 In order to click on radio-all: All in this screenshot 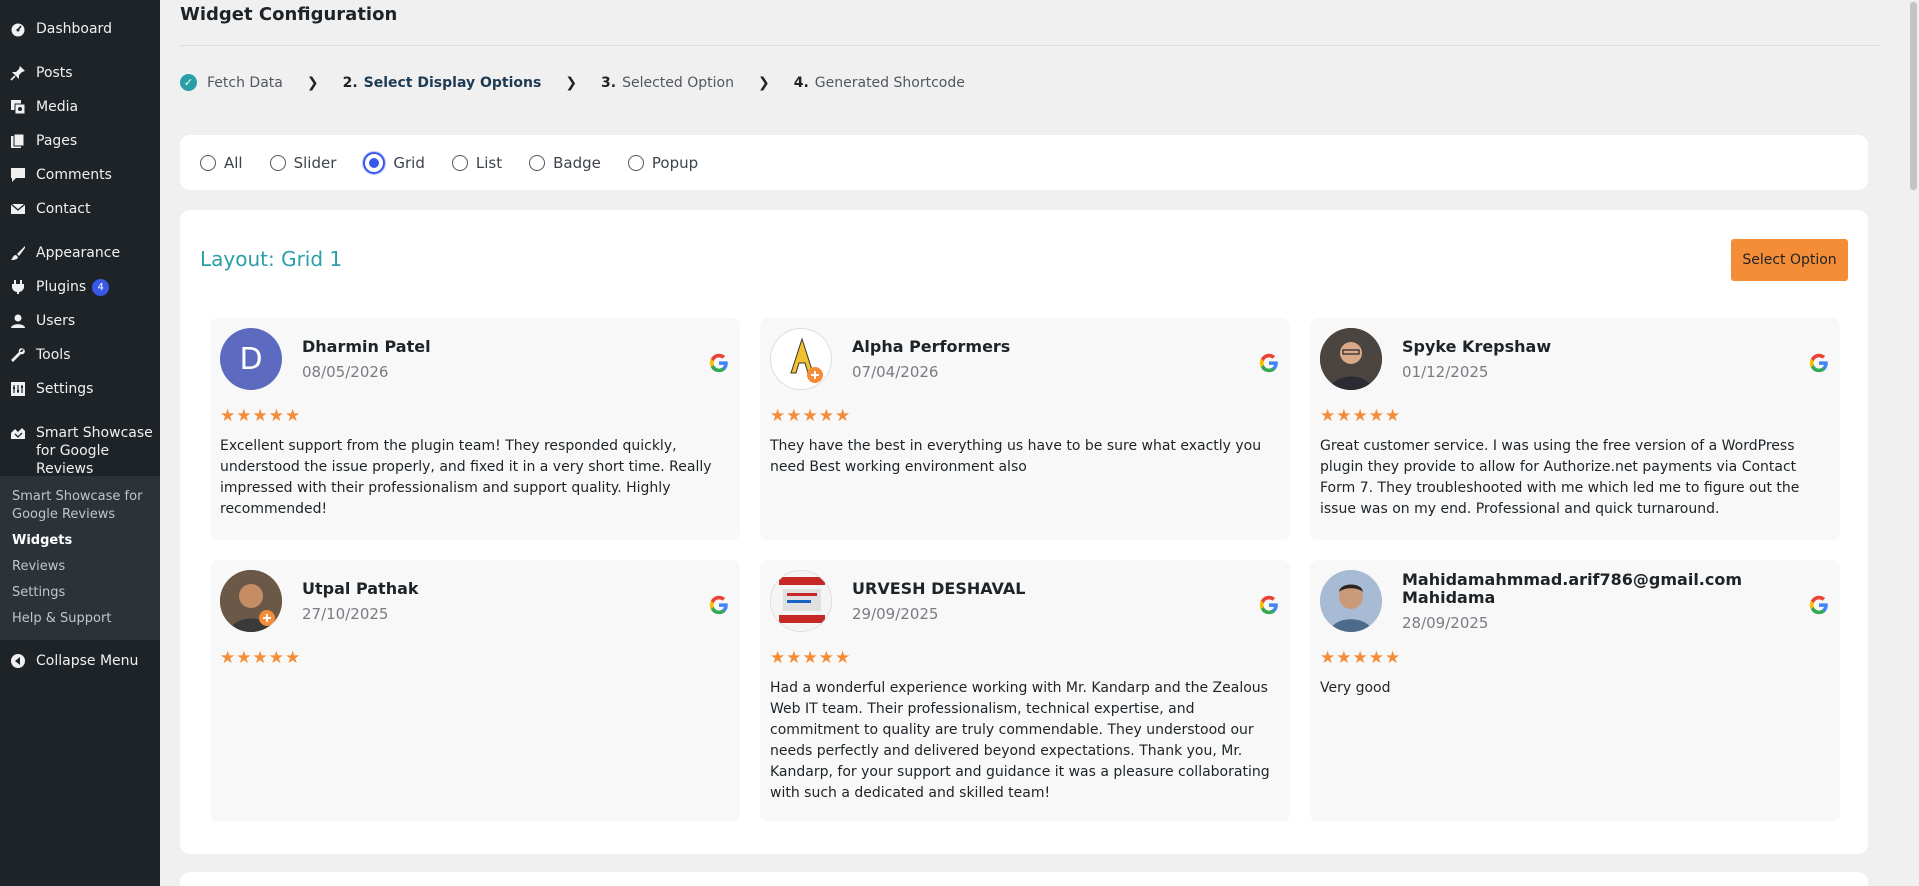, I will do `click(221, 163)`.